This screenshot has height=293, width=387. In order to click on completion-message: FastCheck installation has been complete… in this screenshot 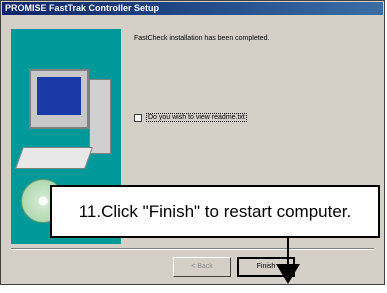, I will do `click(202, 38)`.